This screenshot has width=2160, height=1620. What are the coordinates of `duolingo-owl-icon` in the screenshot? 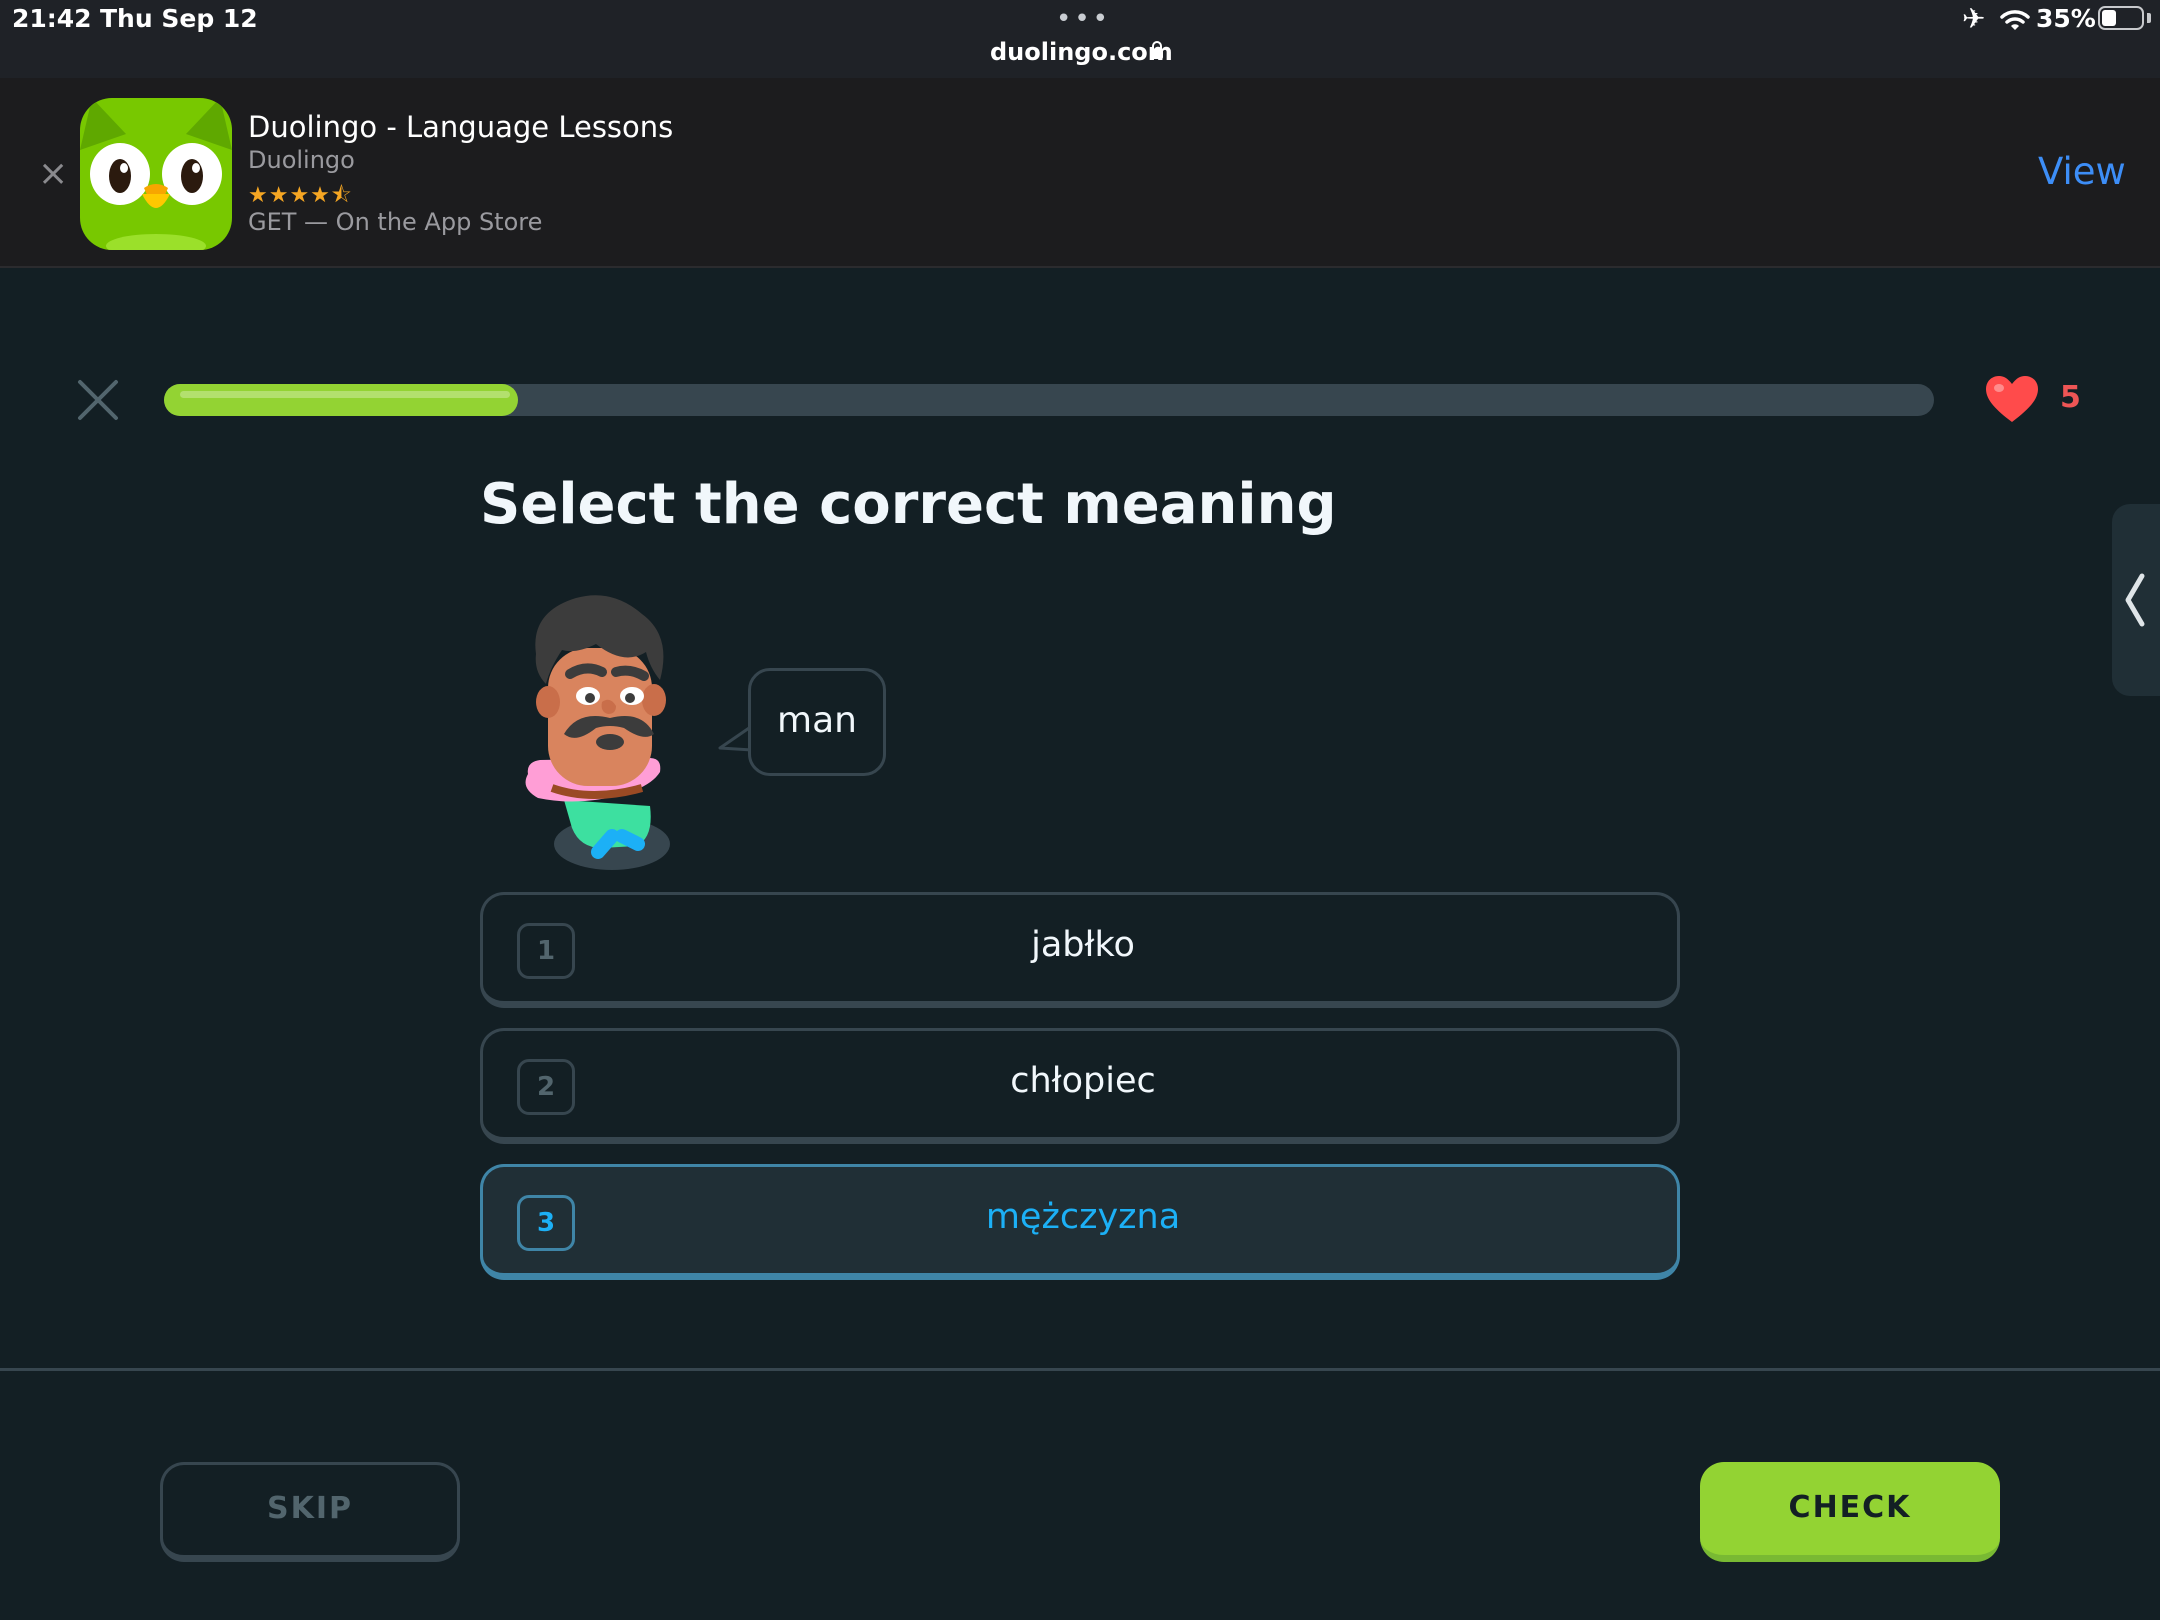 It's located at (156, 174).